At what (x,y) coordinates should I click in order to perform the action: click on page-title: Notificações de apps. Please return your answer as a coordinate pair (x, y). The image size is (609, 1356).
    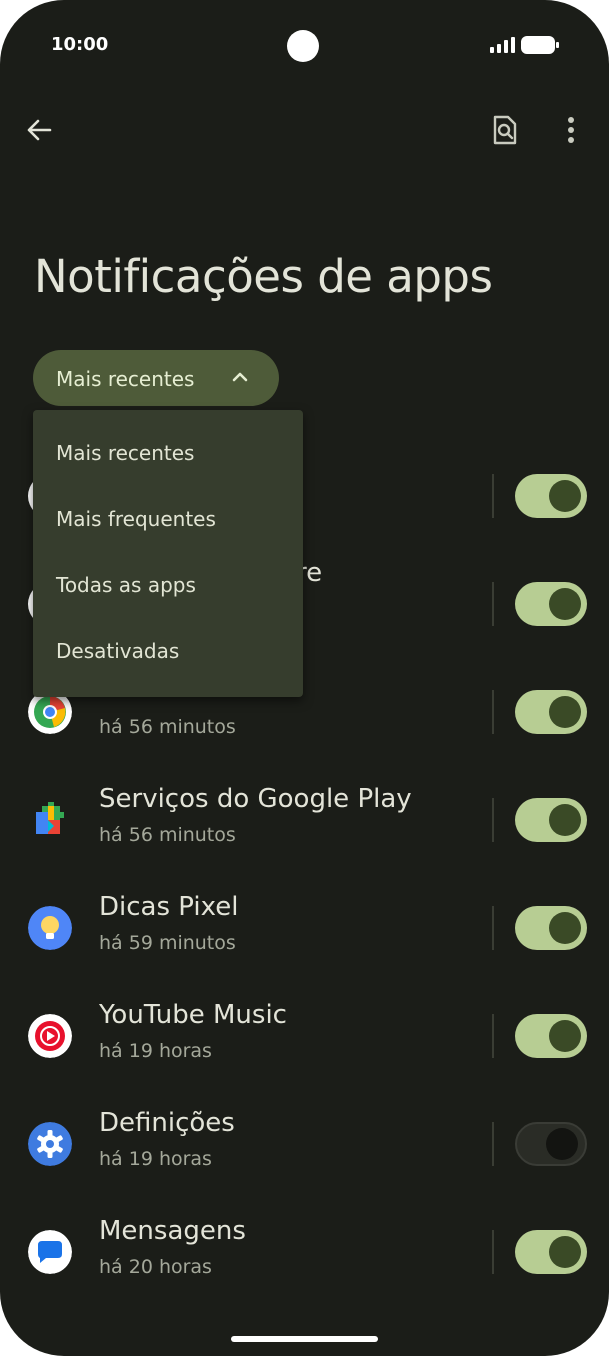
    Looking at the image, I should click on (263, 276).